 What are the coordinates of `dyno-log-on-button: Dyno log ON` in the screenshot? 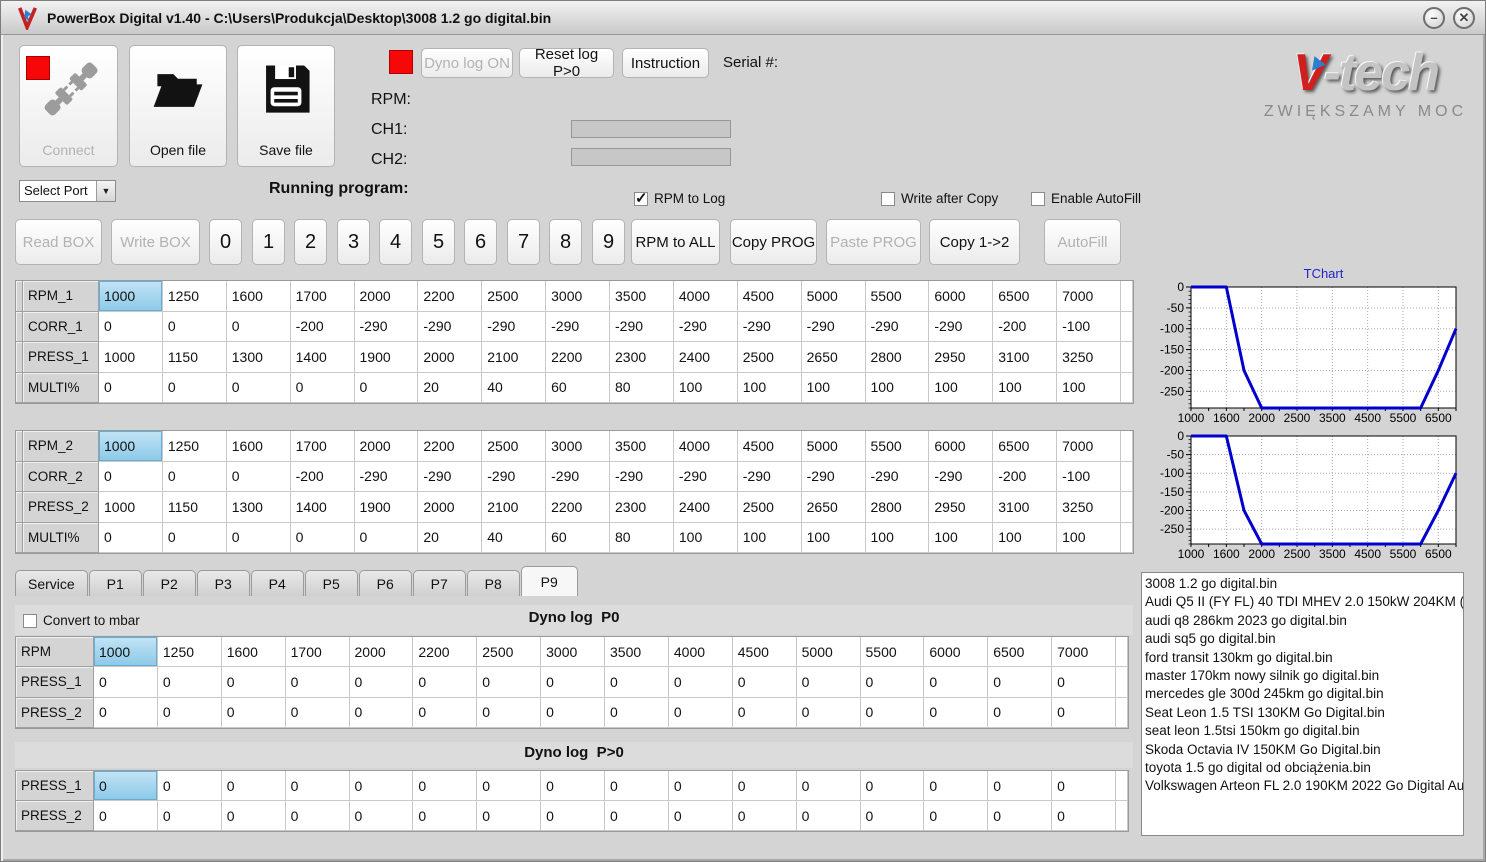 It's located at (467, 63).